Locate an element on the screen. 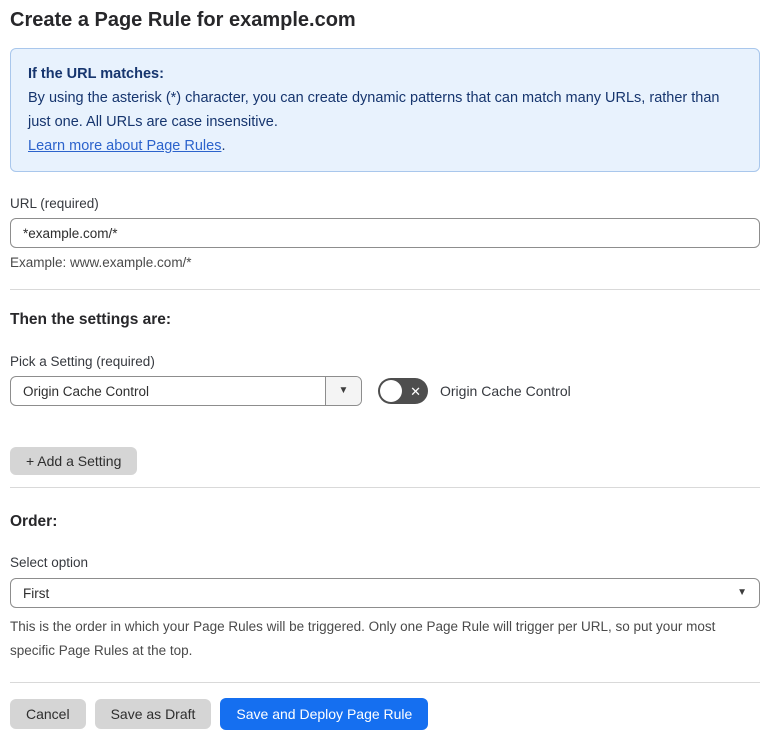 This screenshot has width=770, height=730. pick-setting-label: Pick a Setting (required) is located at coordinates (82, 361).